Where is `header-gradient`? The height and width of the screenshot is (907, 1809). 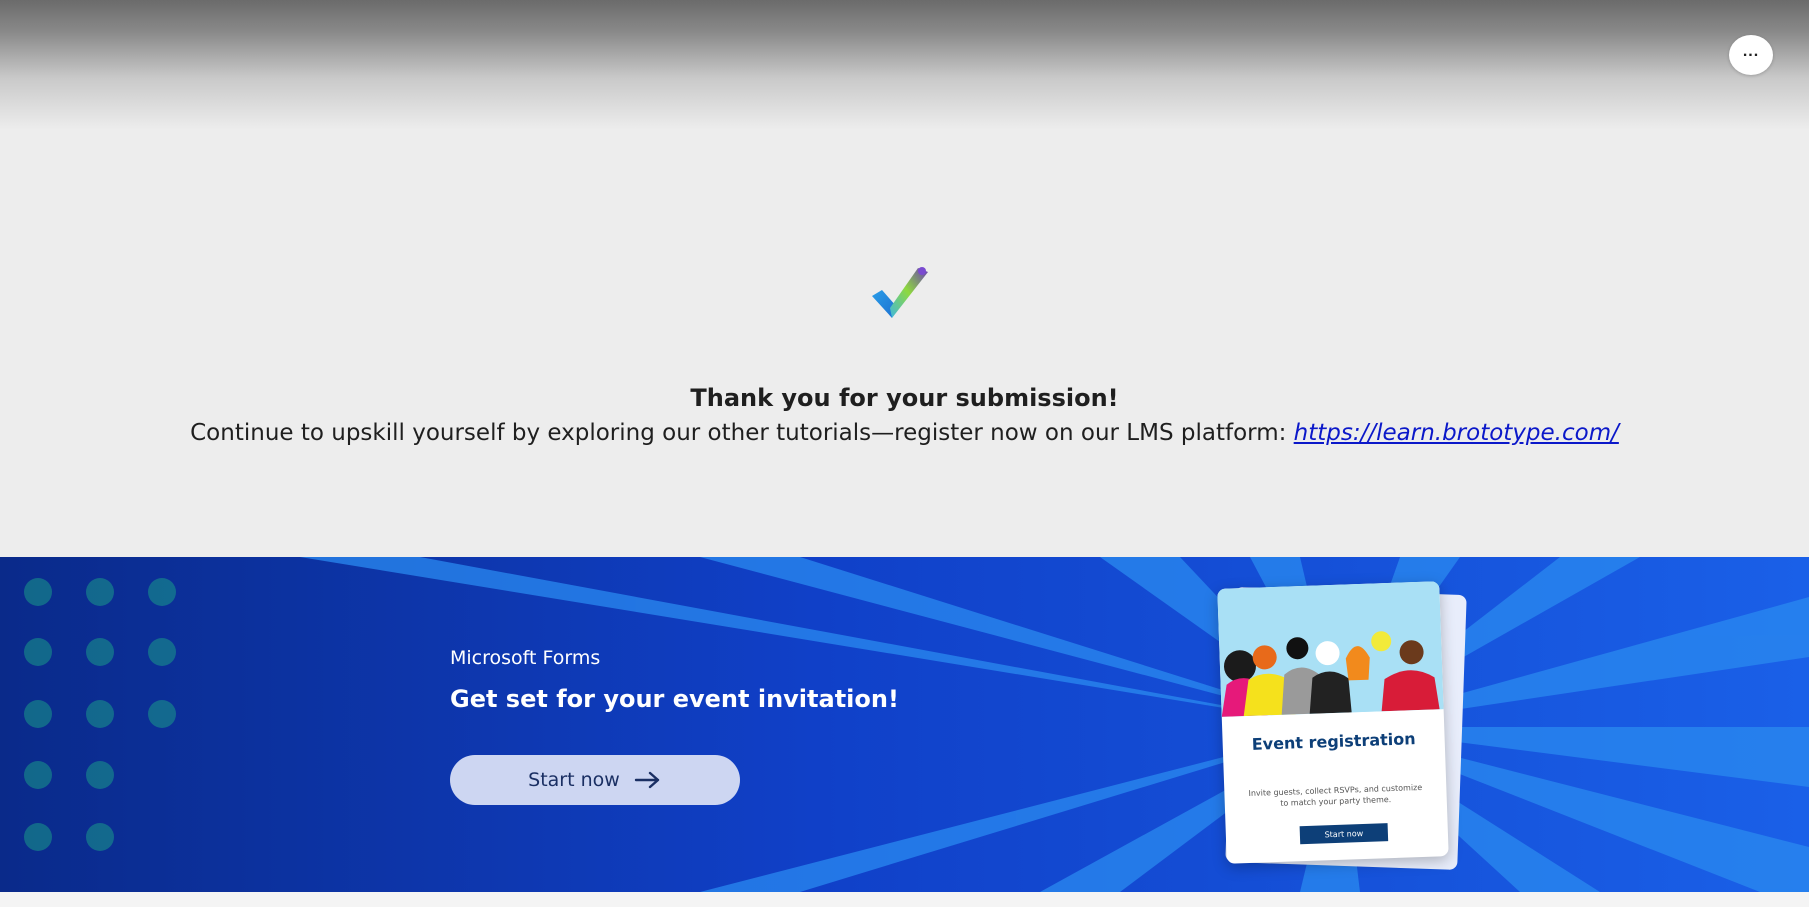 header-gradient is located at coordinates (904, 65).